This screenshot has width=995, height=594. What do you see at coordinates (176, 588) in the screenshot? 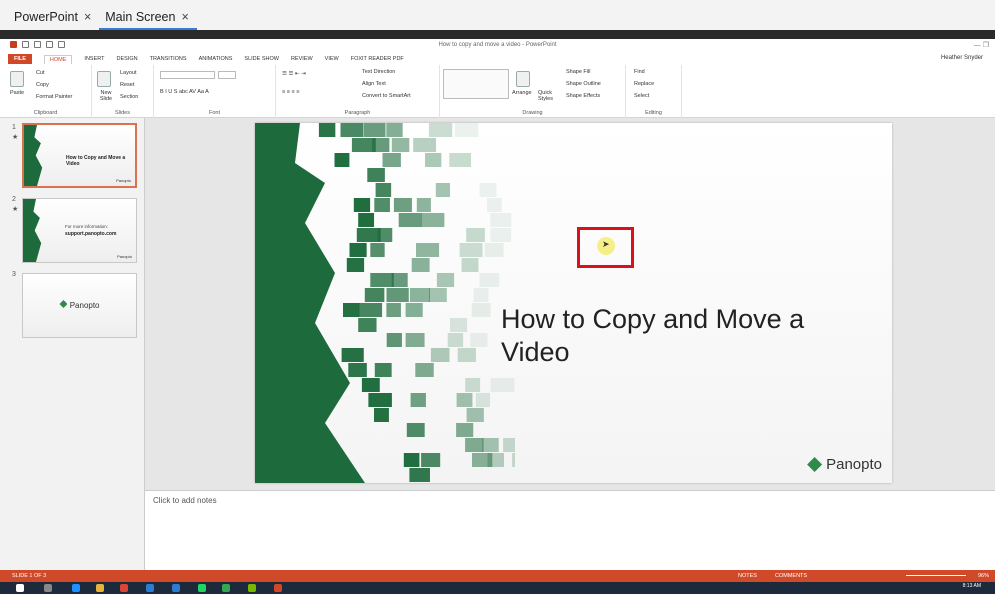
I see `outlook-icon` at bounding box center [176, 588].